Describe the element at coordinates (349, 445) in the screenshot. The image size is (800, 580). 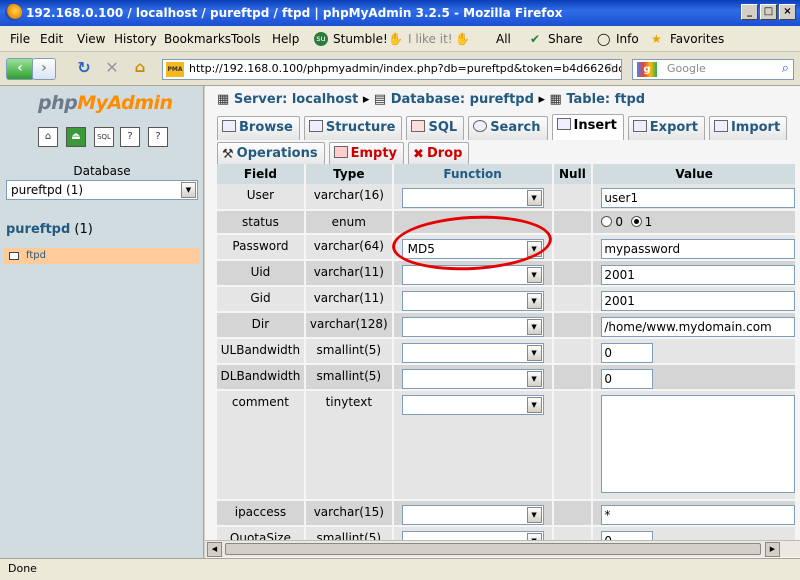
I see `field-type: tinytext` at that location.